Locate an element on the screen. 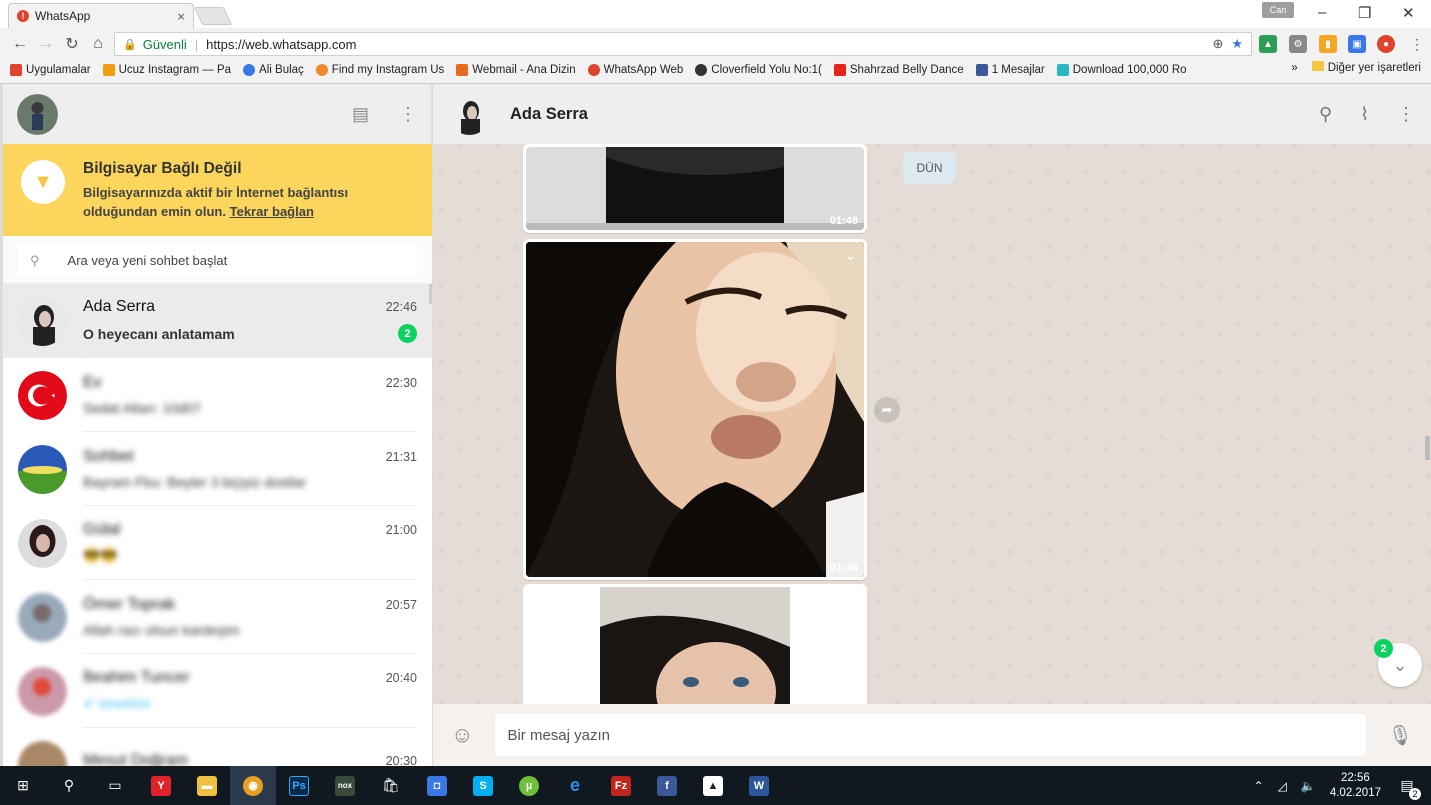  chat-list-item: İbrahim Tuncer 20:40 ✔ tesekkür is located at coordinates (217, 691).